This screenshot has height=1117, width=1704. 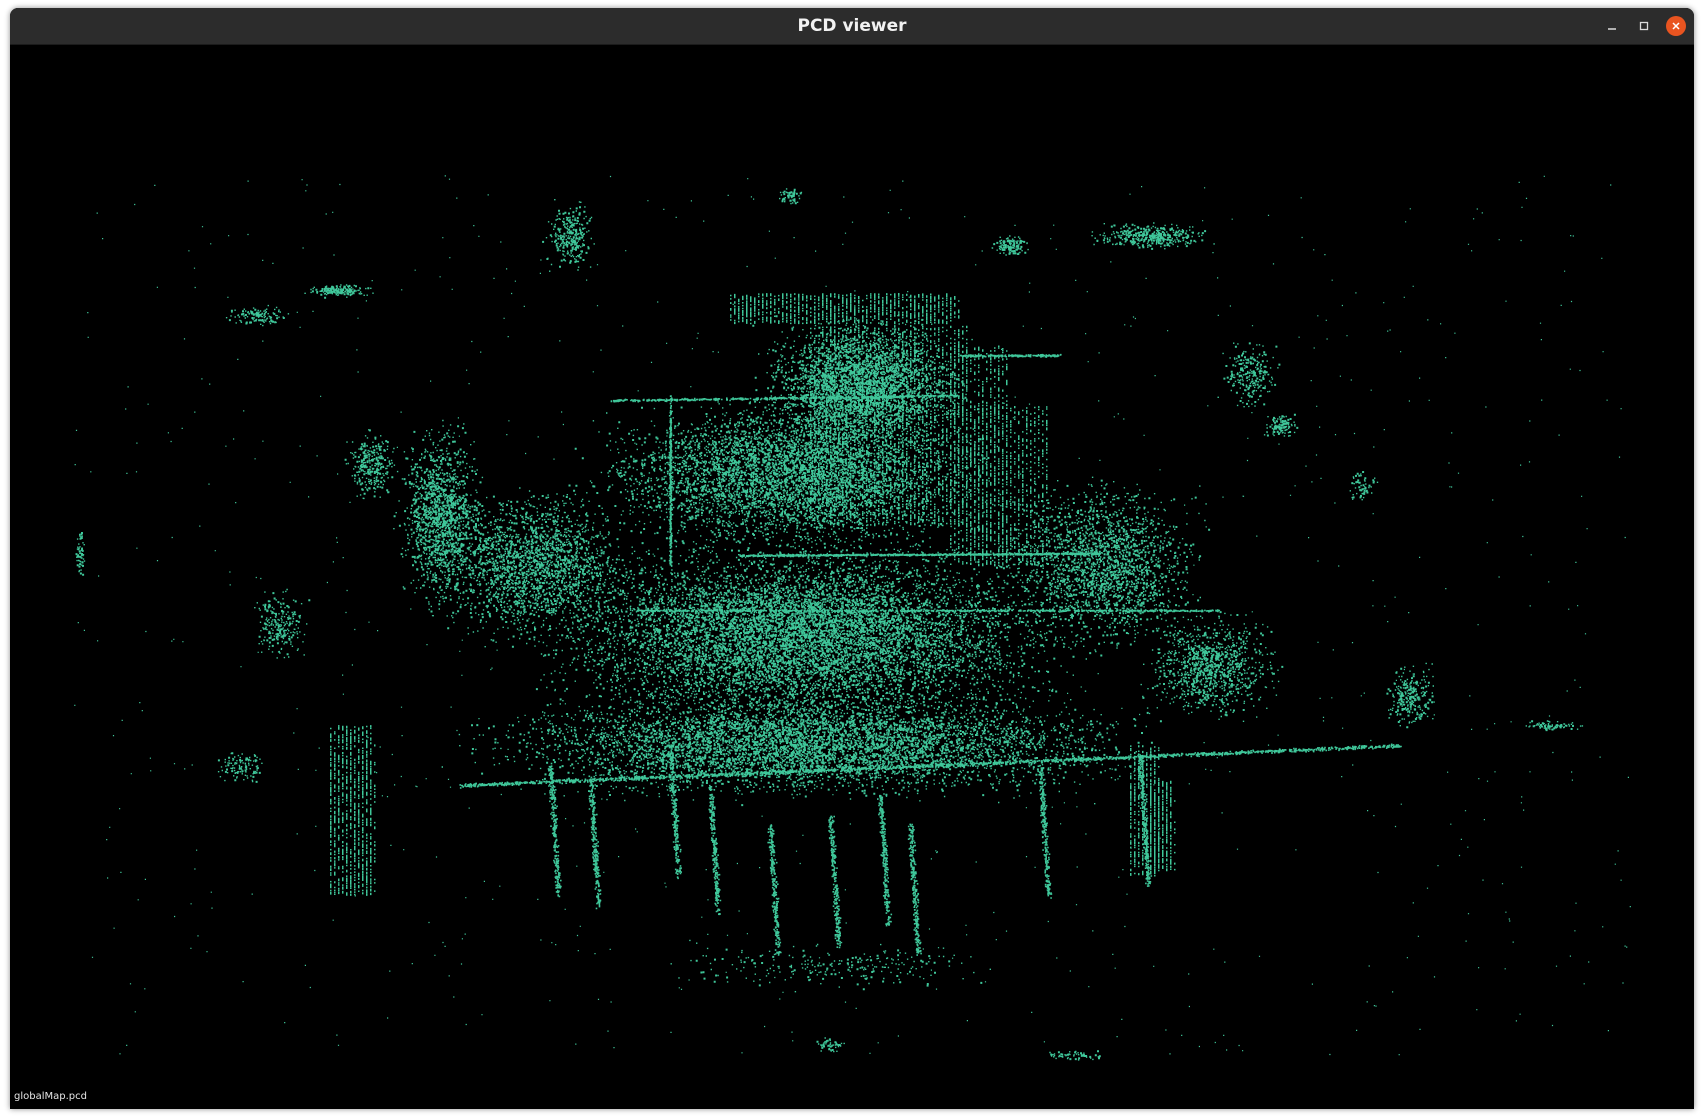 I want to click on title-bar: PCD viewer, so click(x=852, y=26).